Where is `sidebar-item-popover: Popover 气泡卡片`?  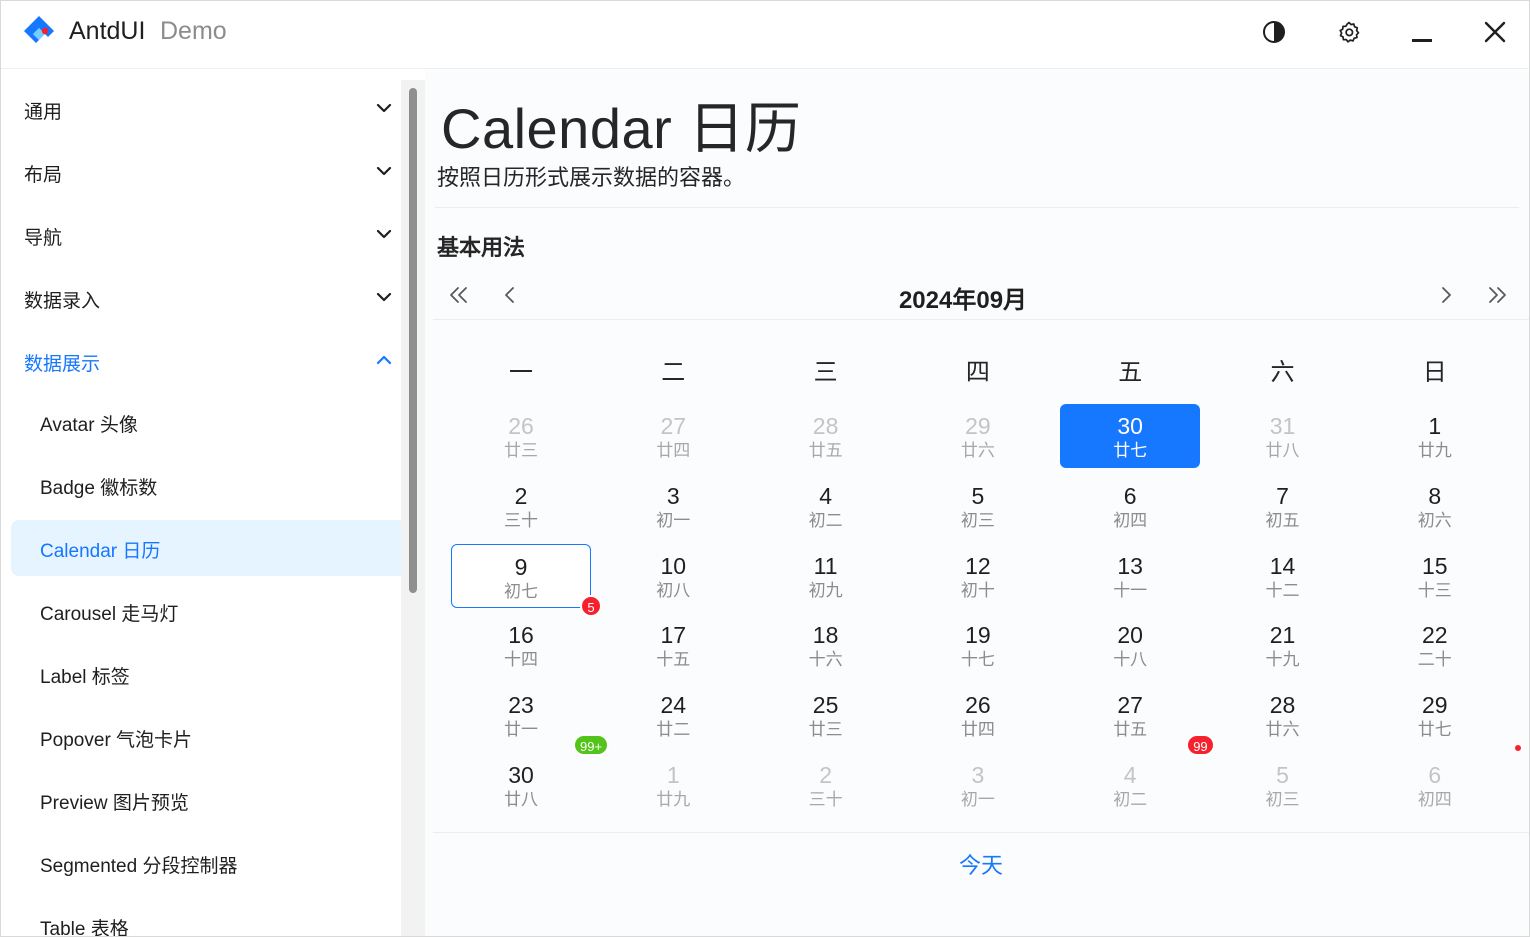
sidebar-item-popover: Popover 气泡卡片 is located at coordinates (218, 737).